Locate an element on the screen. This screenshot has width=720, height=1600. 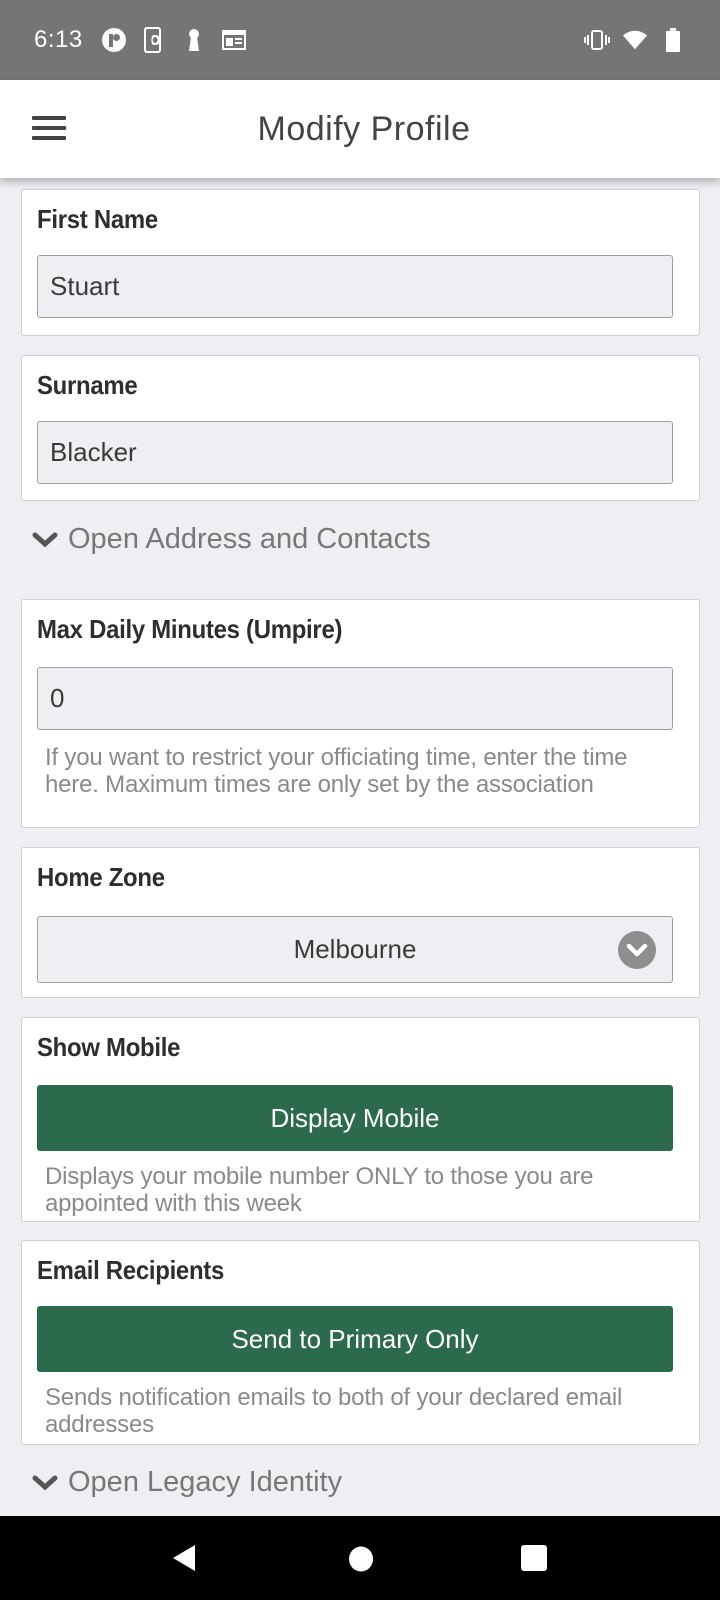
first-name-label: First Name is located at coordinates (97, 219).